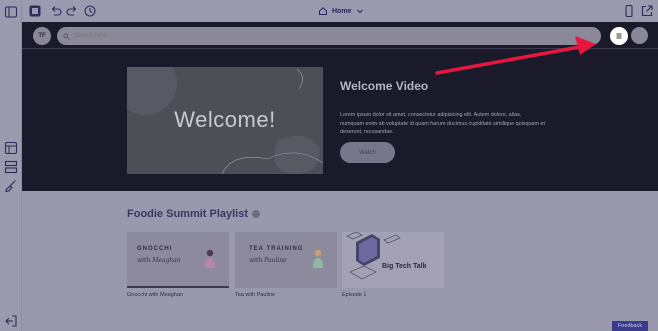 The image size is (658, 331). I want to click on editor-sidebar, so click(11, 165).